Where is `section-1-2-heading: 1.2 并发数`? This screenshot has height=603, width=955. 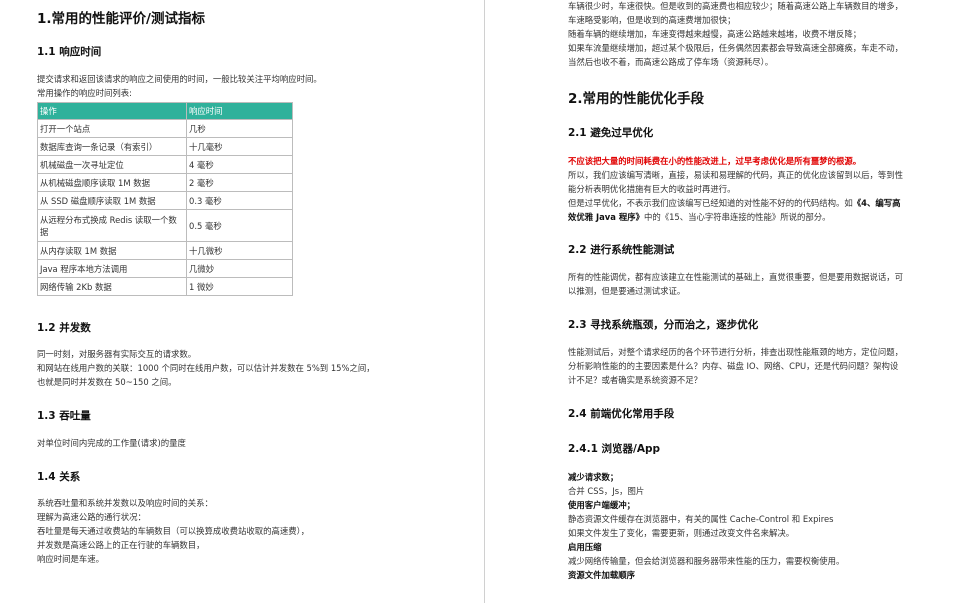 section-1-2-heading: 1.2 并发数 is located at coordinates (64, 328).